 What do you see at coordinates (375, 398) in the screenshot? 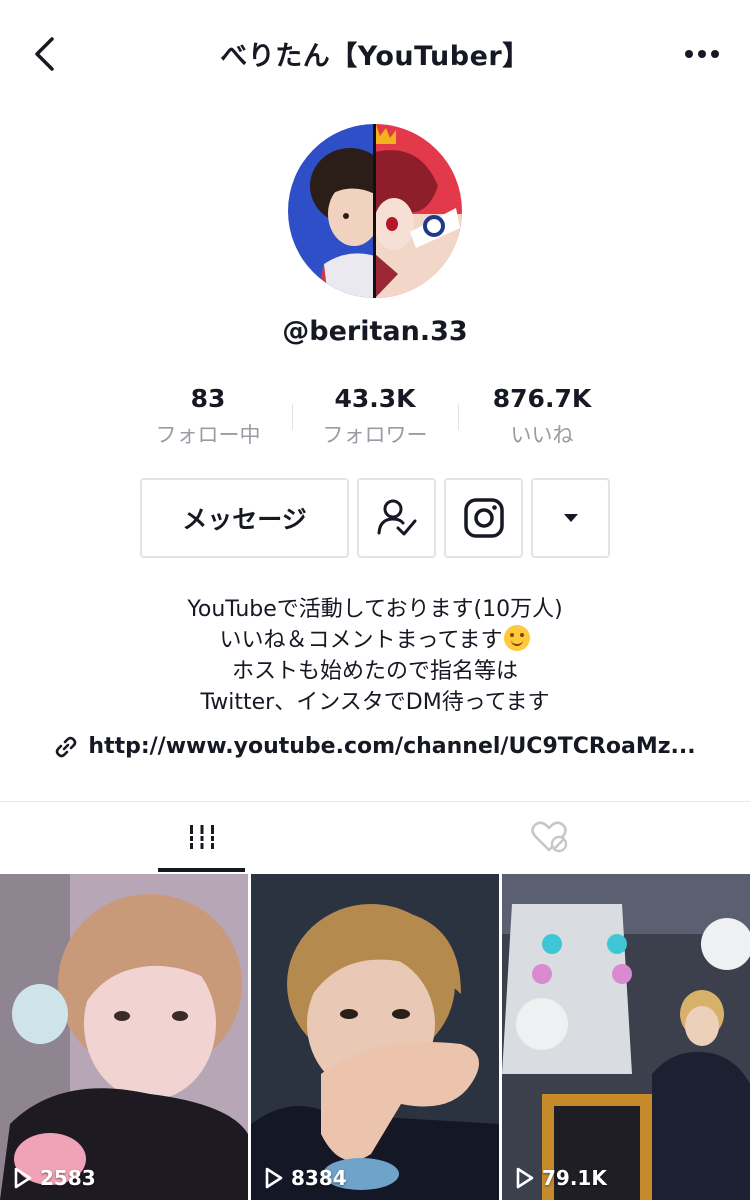
I see `followers-count: 43.3K` at bounding box center [375, 398].